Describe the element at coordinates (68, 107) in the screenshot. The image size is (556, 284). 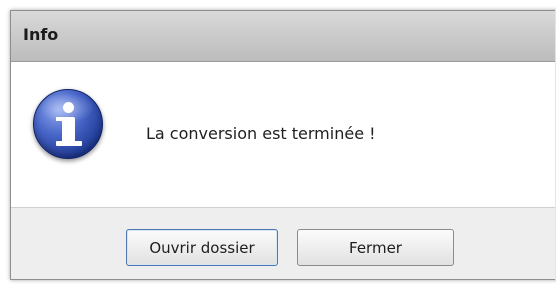
I see `info-icon-dot` at that location.